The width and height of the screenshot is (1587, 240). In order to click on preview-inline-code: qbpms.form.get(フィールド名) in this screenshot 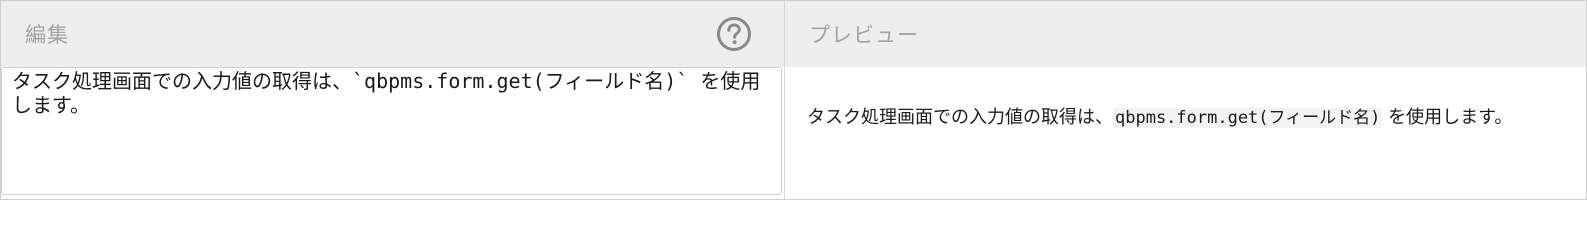, I will do `click(1248, 118)`.